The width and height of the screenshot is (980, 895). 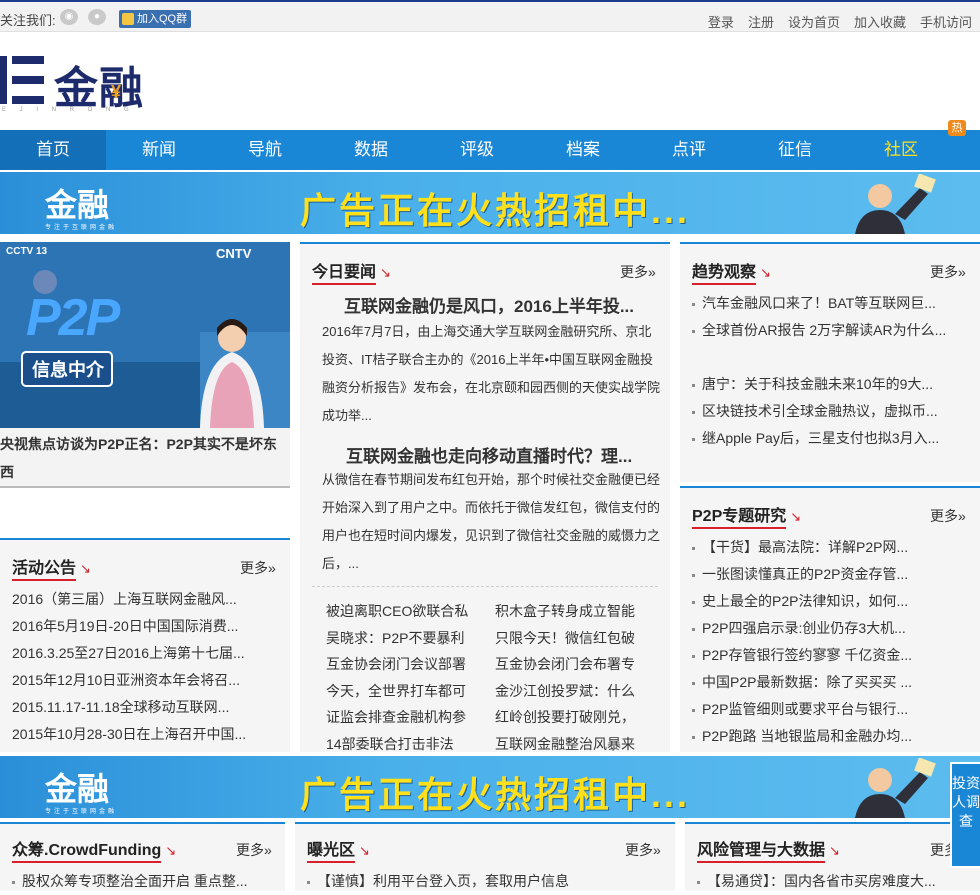 What do you see at coordinates (258, 568) in the screenshot?
I see `activity-more: 更多»` at bounding box center [258, 568].